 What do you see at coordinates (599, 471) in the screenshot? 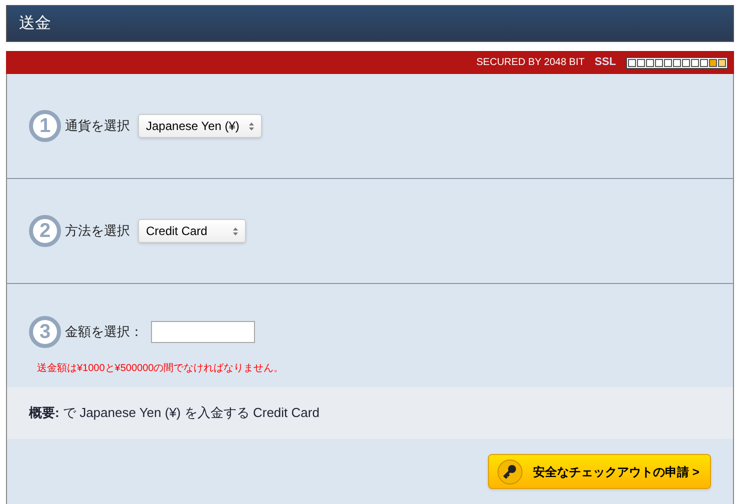
I see `checkout-button: 安全なチェックアウトの申請 >` at bounding box center [599, 471].